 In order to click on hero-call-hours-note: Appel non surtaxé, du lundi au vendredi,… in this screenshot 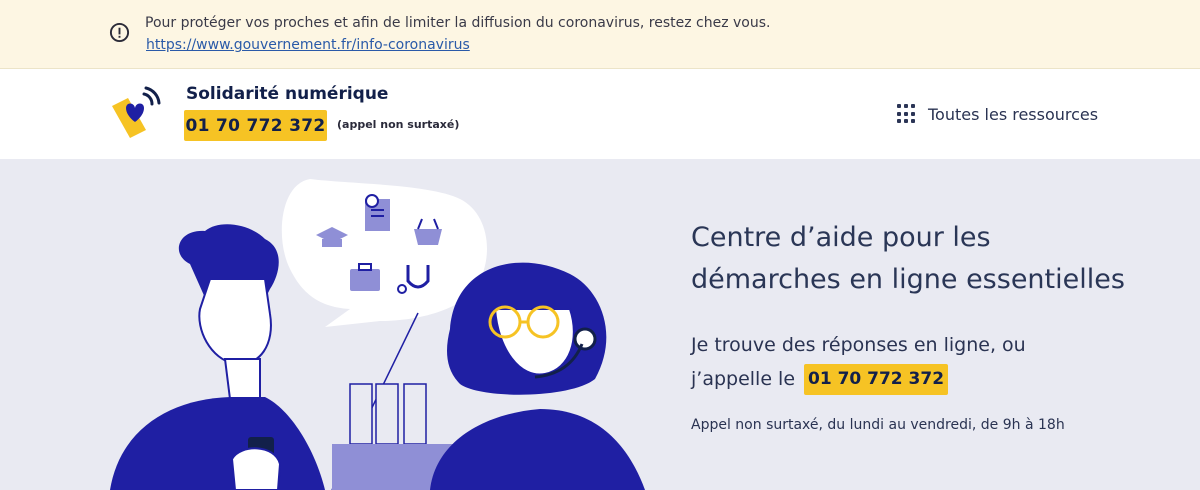, I will do `click(878, 425)`.